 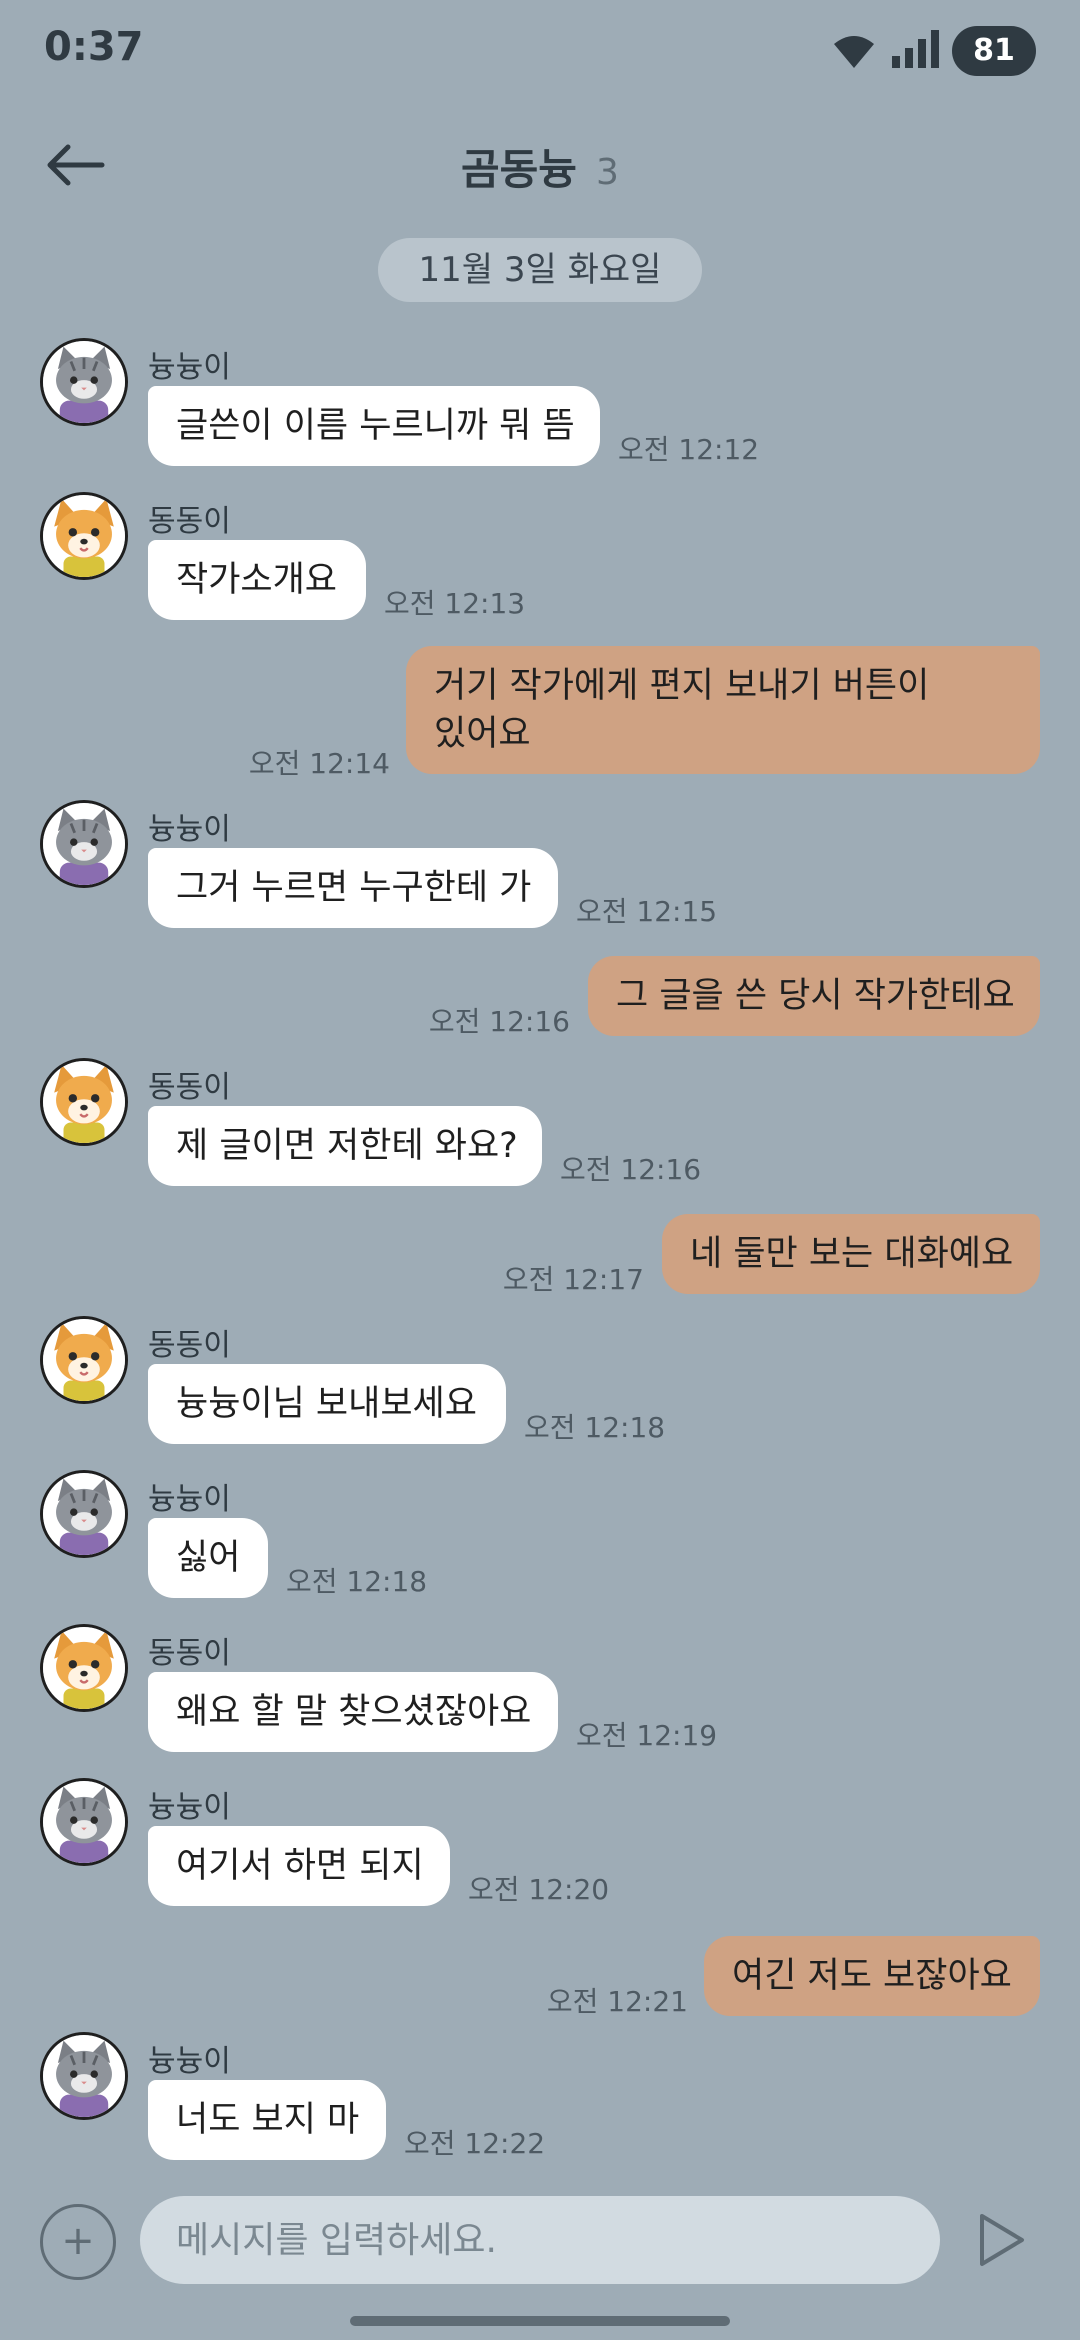 What do you see at coordinates (854, 52) in the screenshot?
I see `wifi-icon` at bounding box center [854, 52].